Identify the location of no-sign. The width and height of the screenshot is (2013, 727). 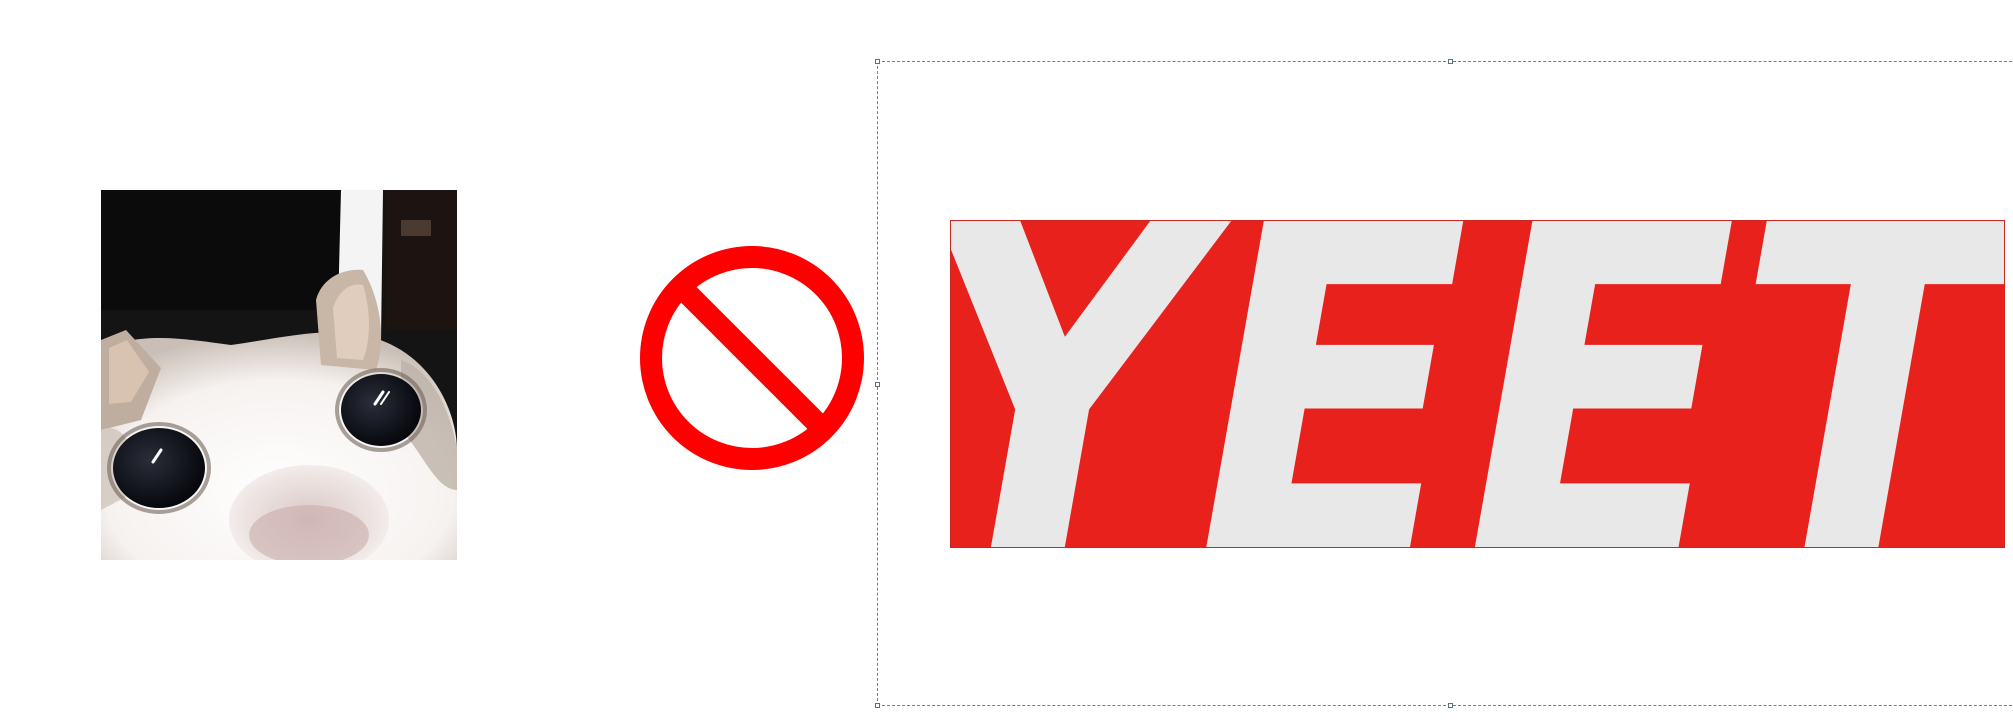
(752, 358).